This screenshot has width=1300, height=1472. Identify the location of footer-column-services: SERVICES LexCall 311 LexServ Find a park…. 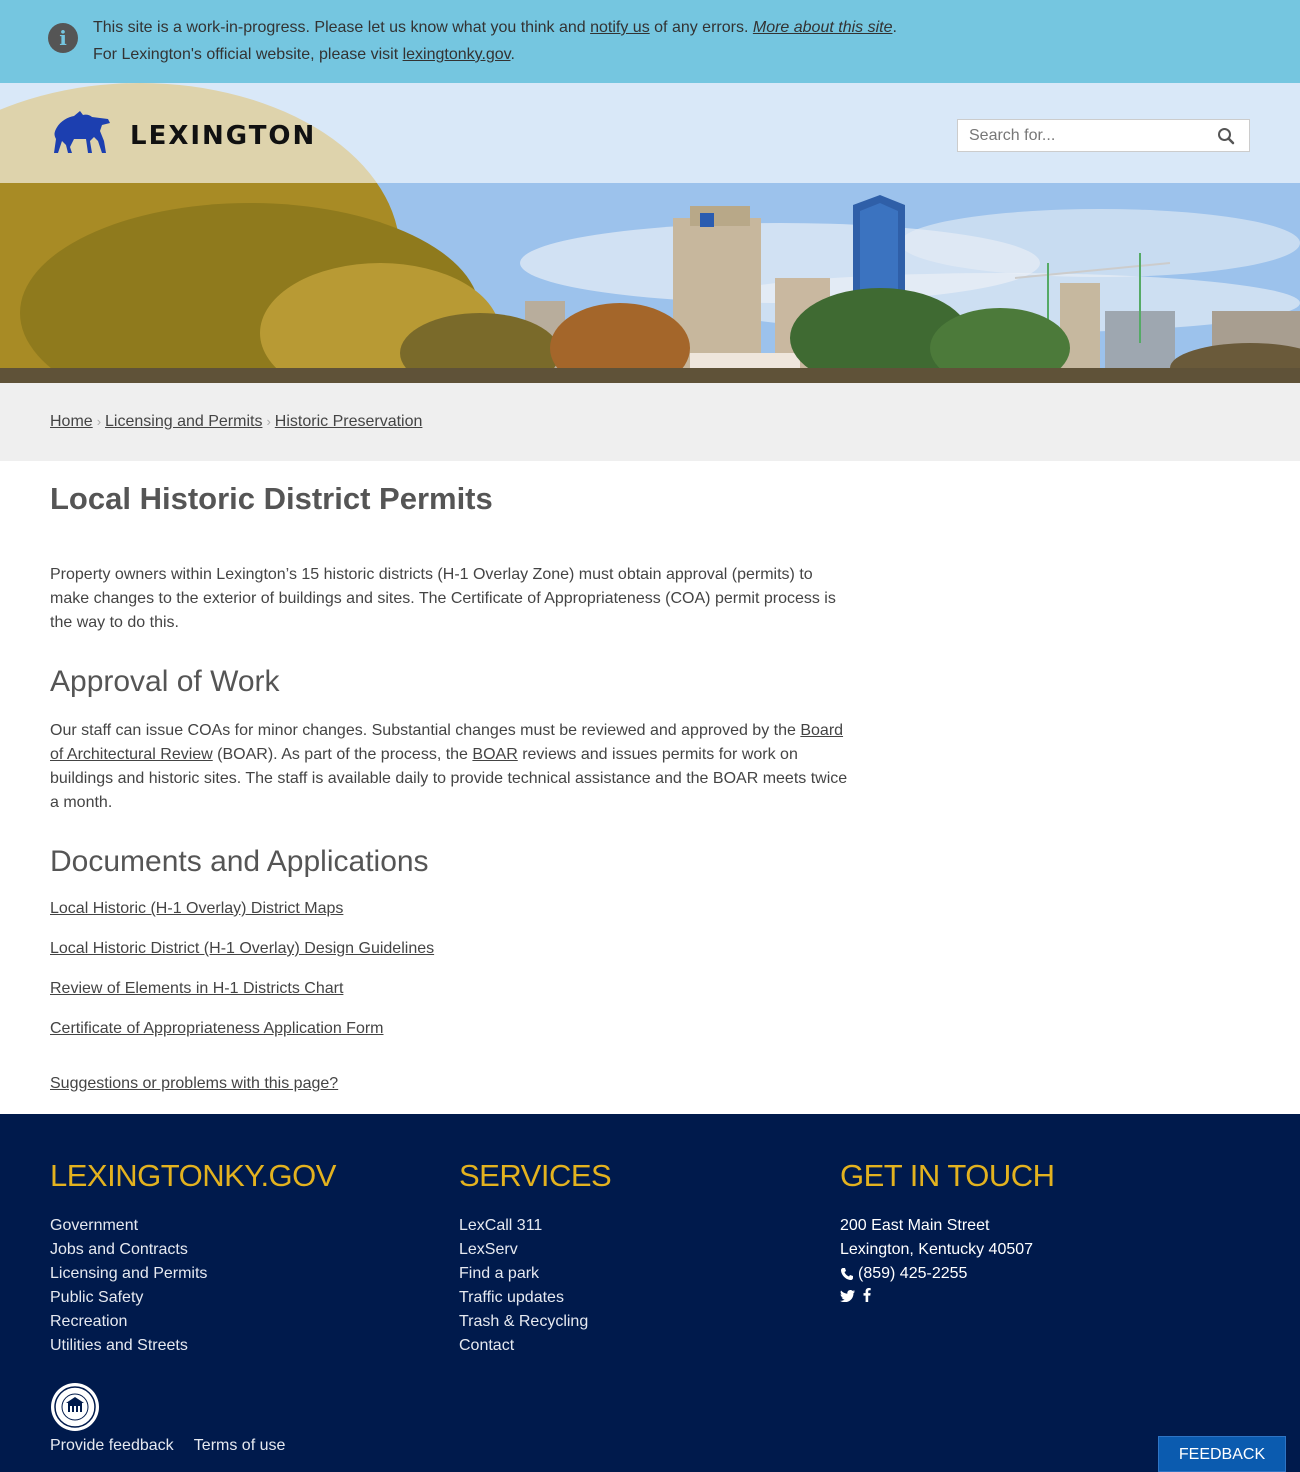
(535, 1258).